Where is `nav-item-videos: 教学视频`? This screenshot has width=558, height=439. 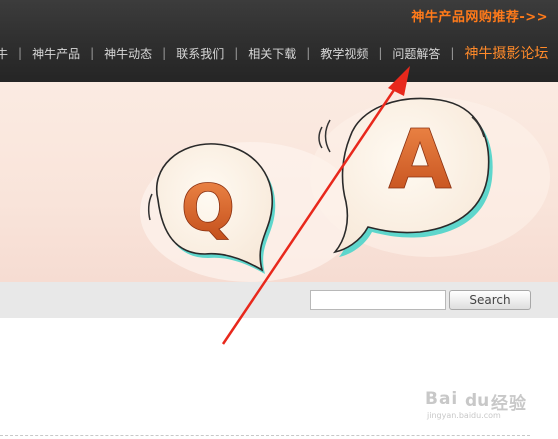 nav-item-videos: 教学视频 is located at coordinates (344, 53).